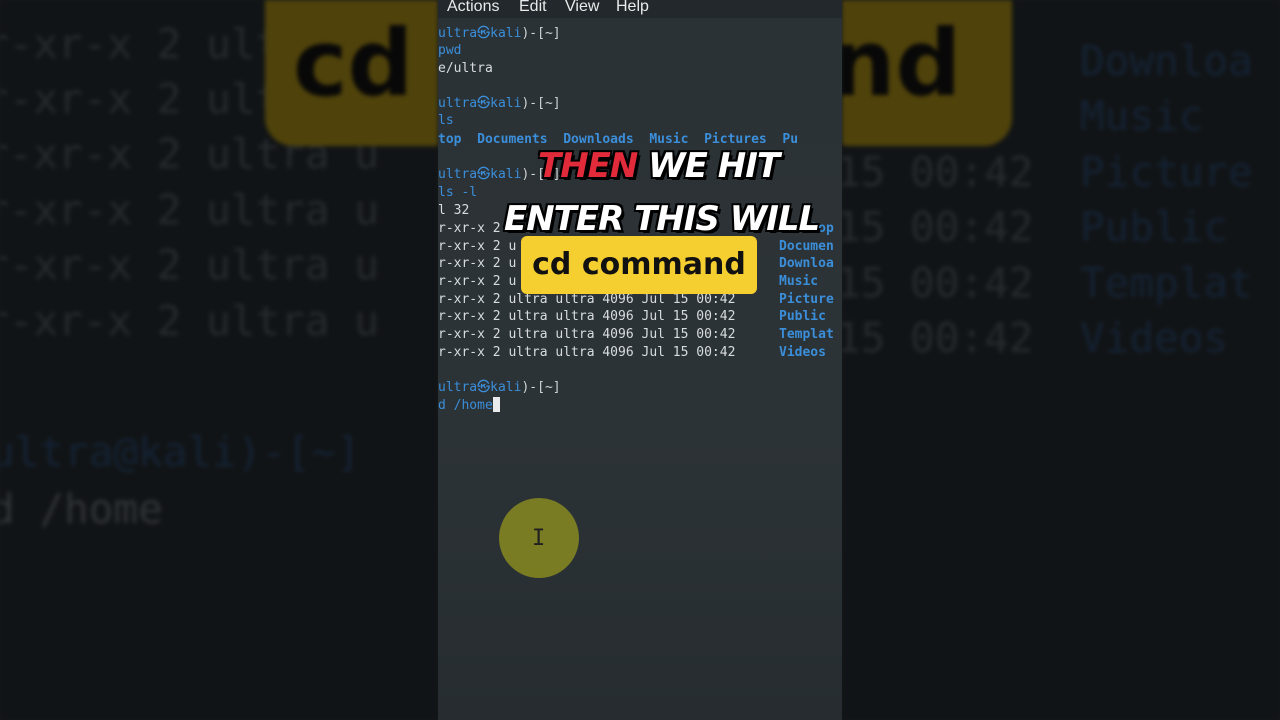 This screenshot has width=1280, height=720. I want to click on caption-pill: cd command, so click(639, 265).